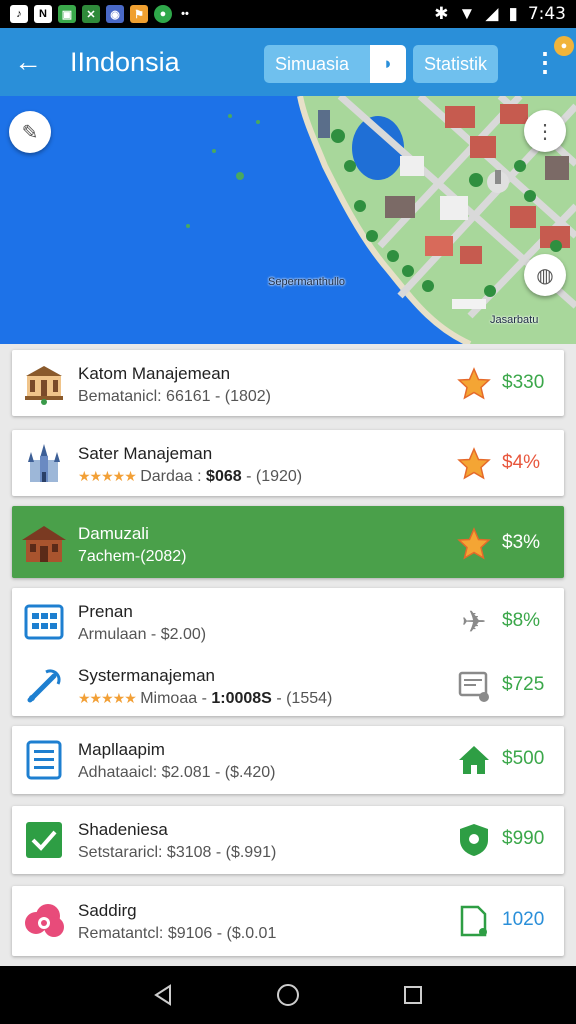 The height and width of the screenshot is (1024, 576). Describe the element at coordinates (288, 621) in the screenshot. I see `list-item: Prenan Armulaan - $2.00) ✈ $8%` at that location.